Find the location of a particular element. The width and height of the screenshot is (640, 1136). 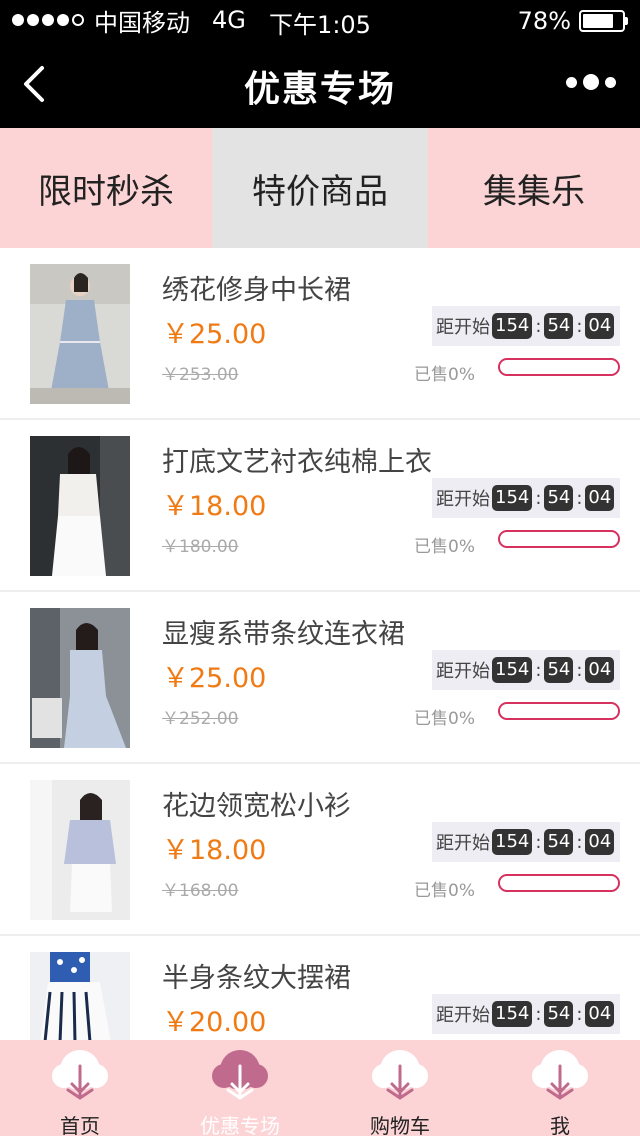

status-time: 下午1:05 is located at coordinates (320, 25).